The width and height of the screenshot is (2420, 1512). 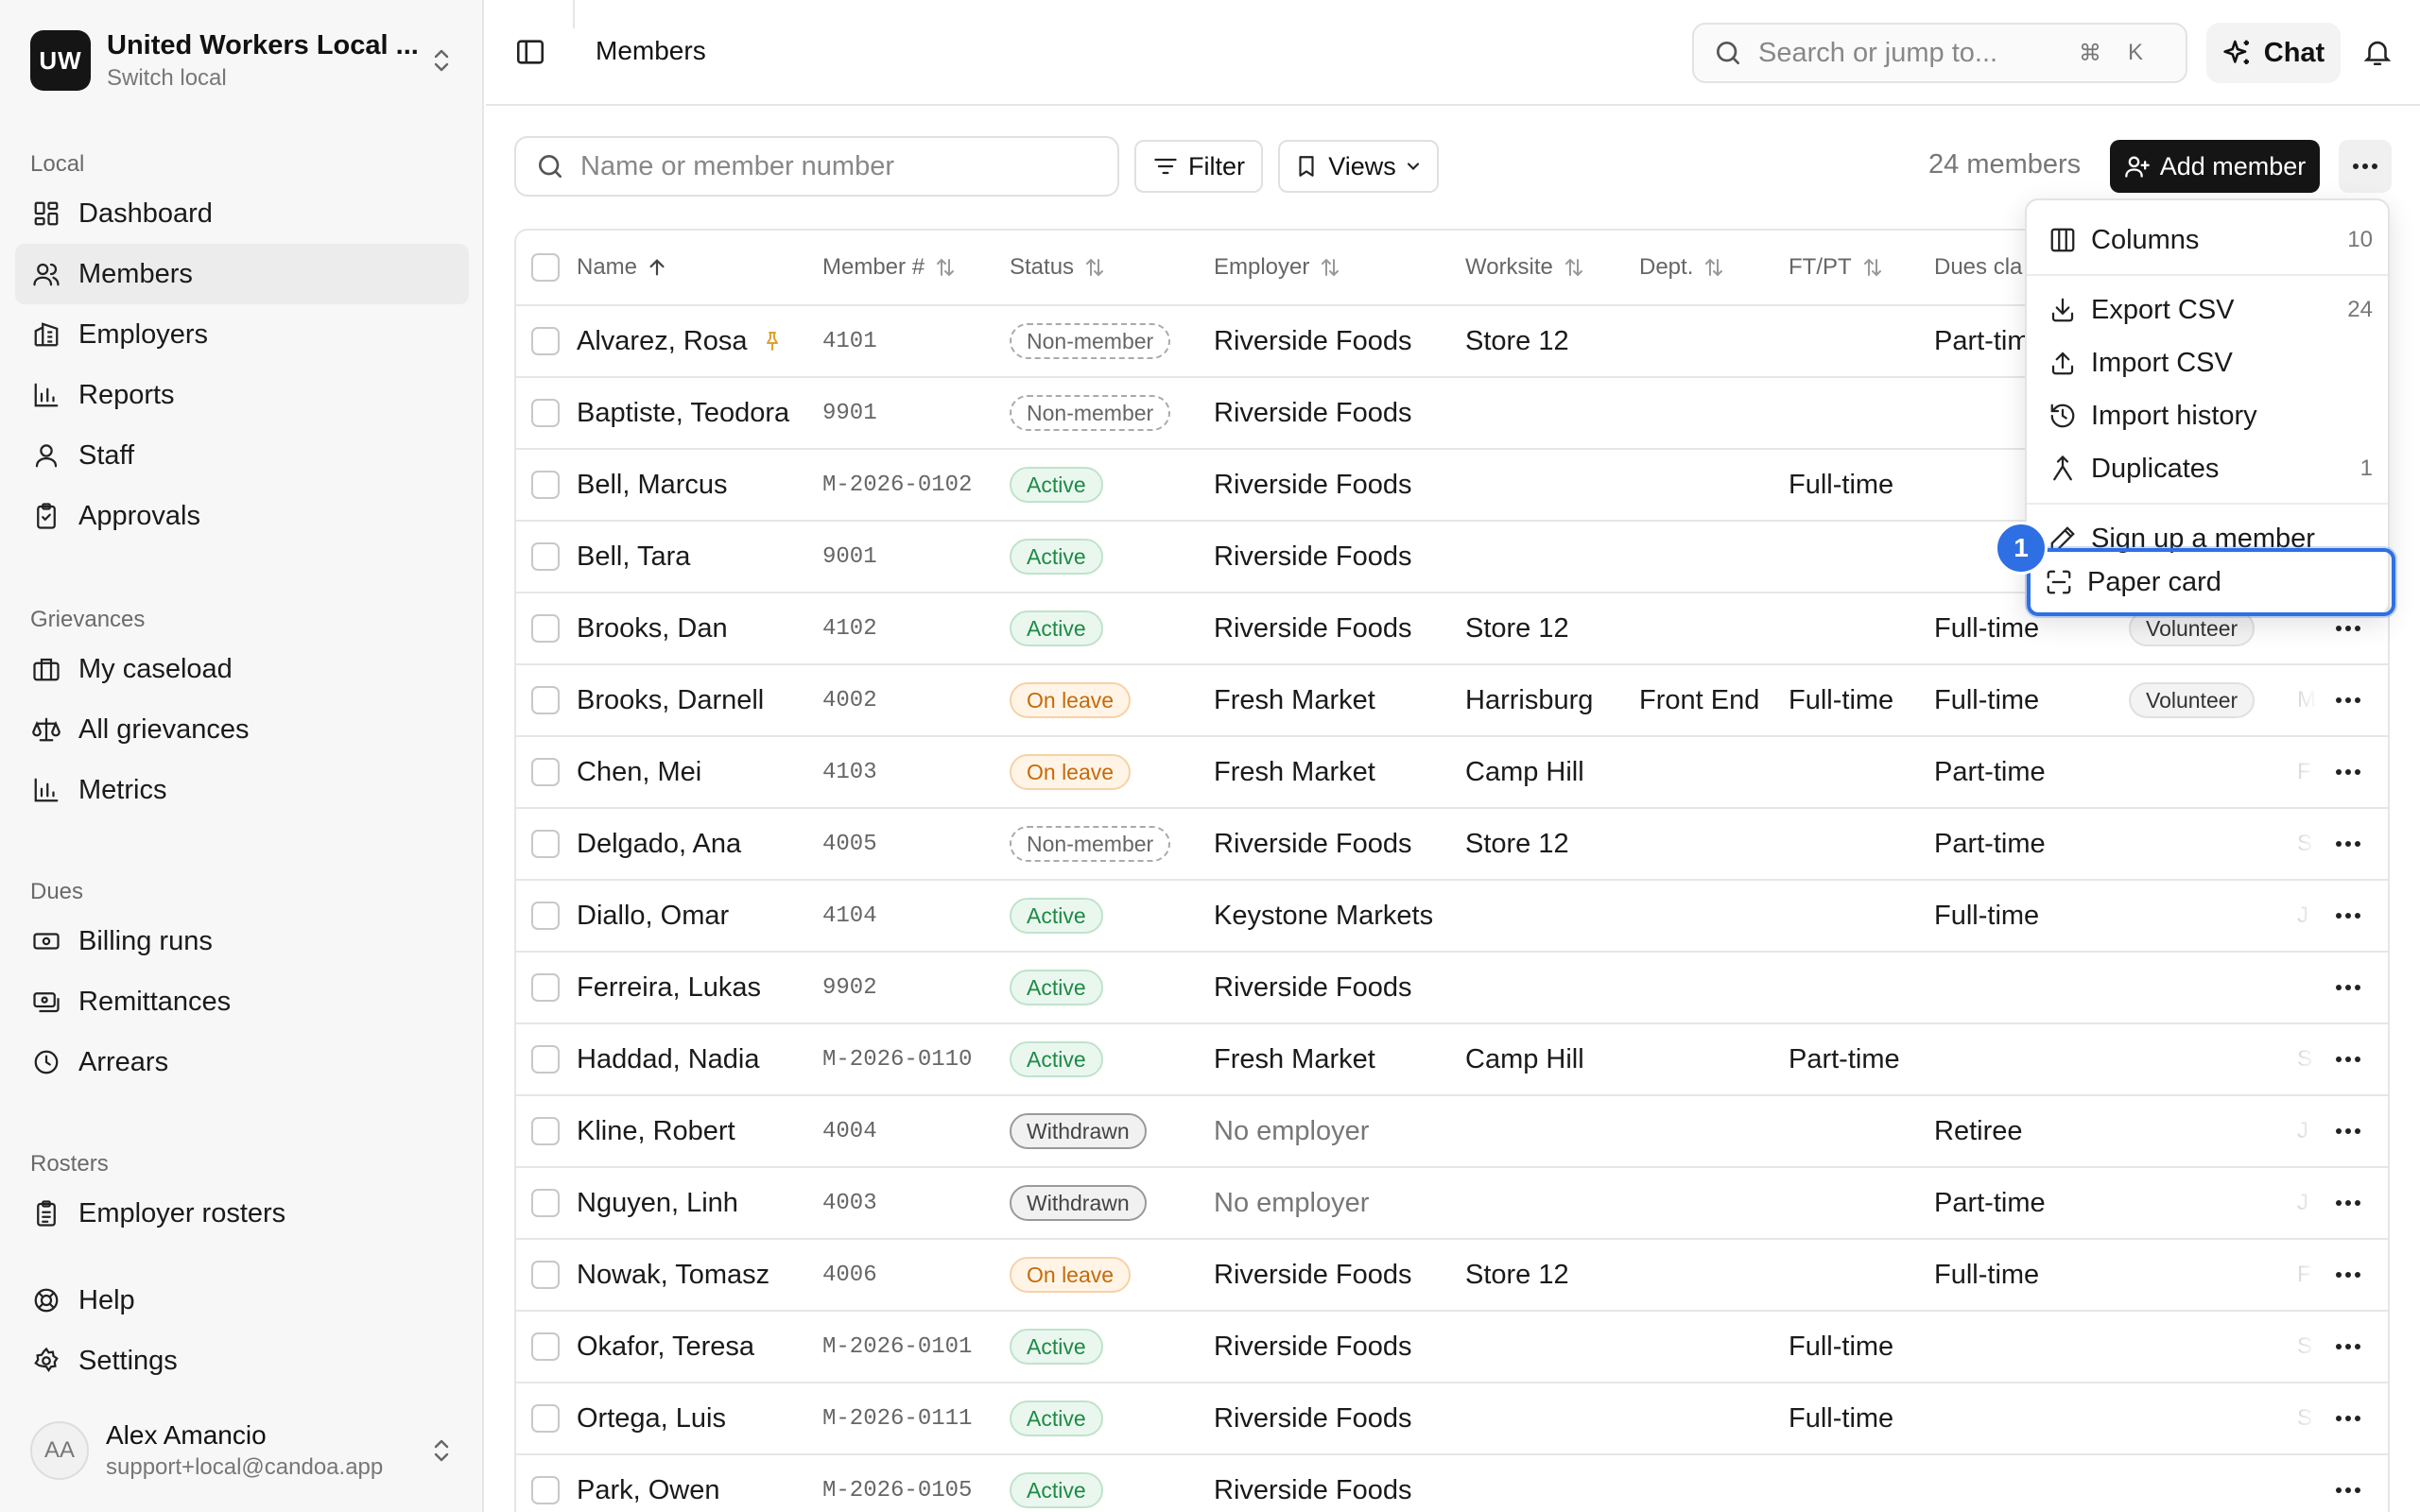 What do you see at coordinates (699, 1131) in the screenshot?
I see `member-name-cell: Kline, Robert` at bounding box center [699, 1131].